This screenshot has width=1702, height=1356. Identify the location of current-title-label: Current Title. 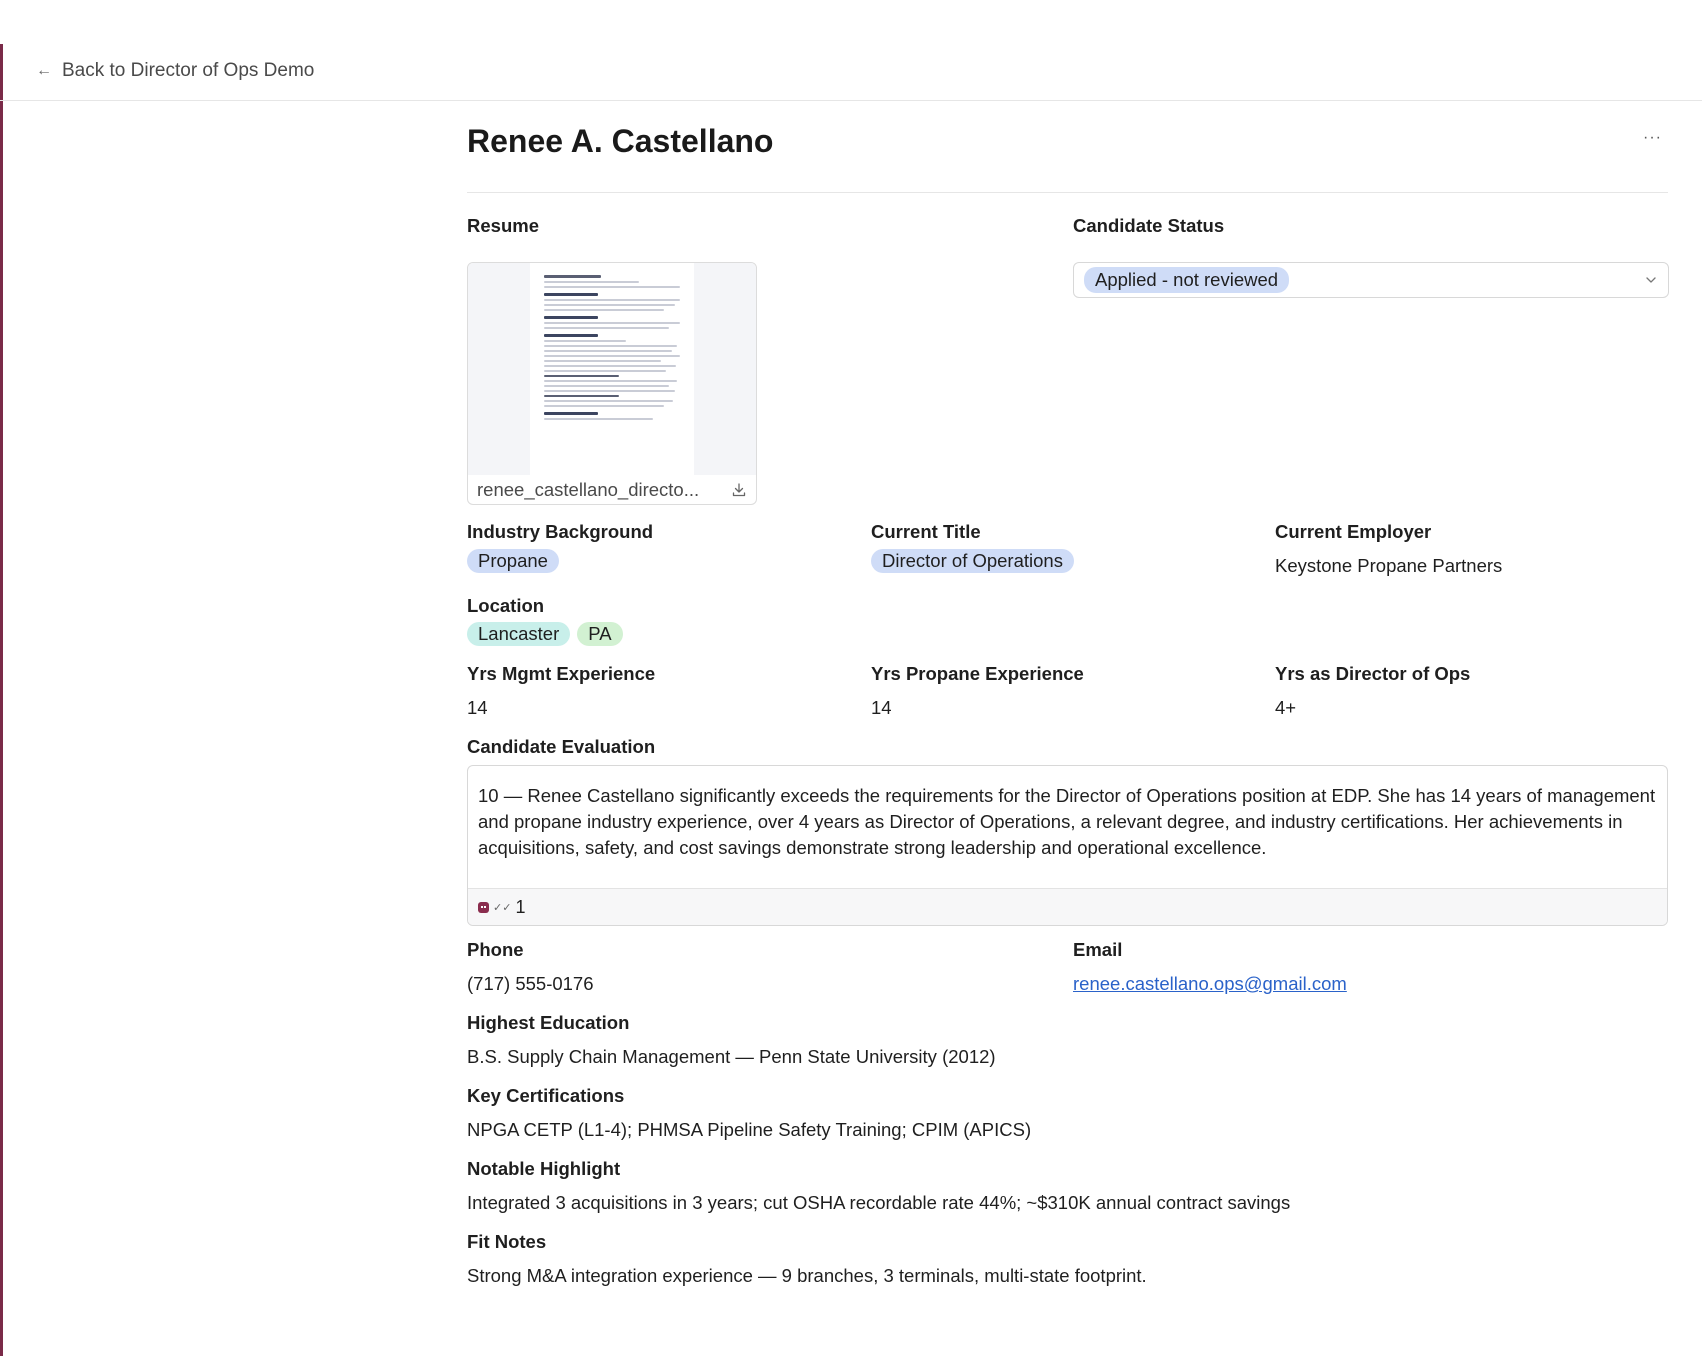
(926, 531).